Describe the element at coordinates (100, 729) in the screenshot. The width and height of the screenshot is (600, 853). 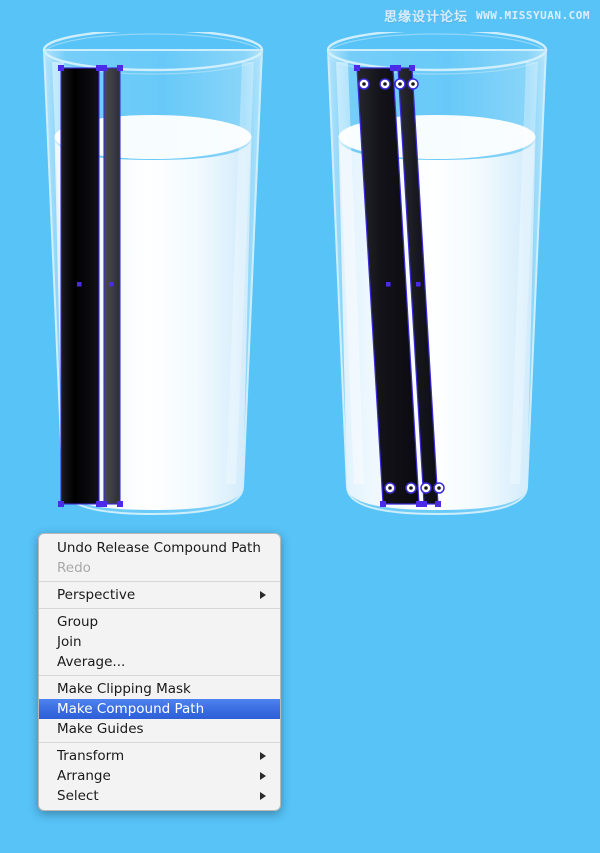
I see `menu-item-label: Make Guides` at that location.